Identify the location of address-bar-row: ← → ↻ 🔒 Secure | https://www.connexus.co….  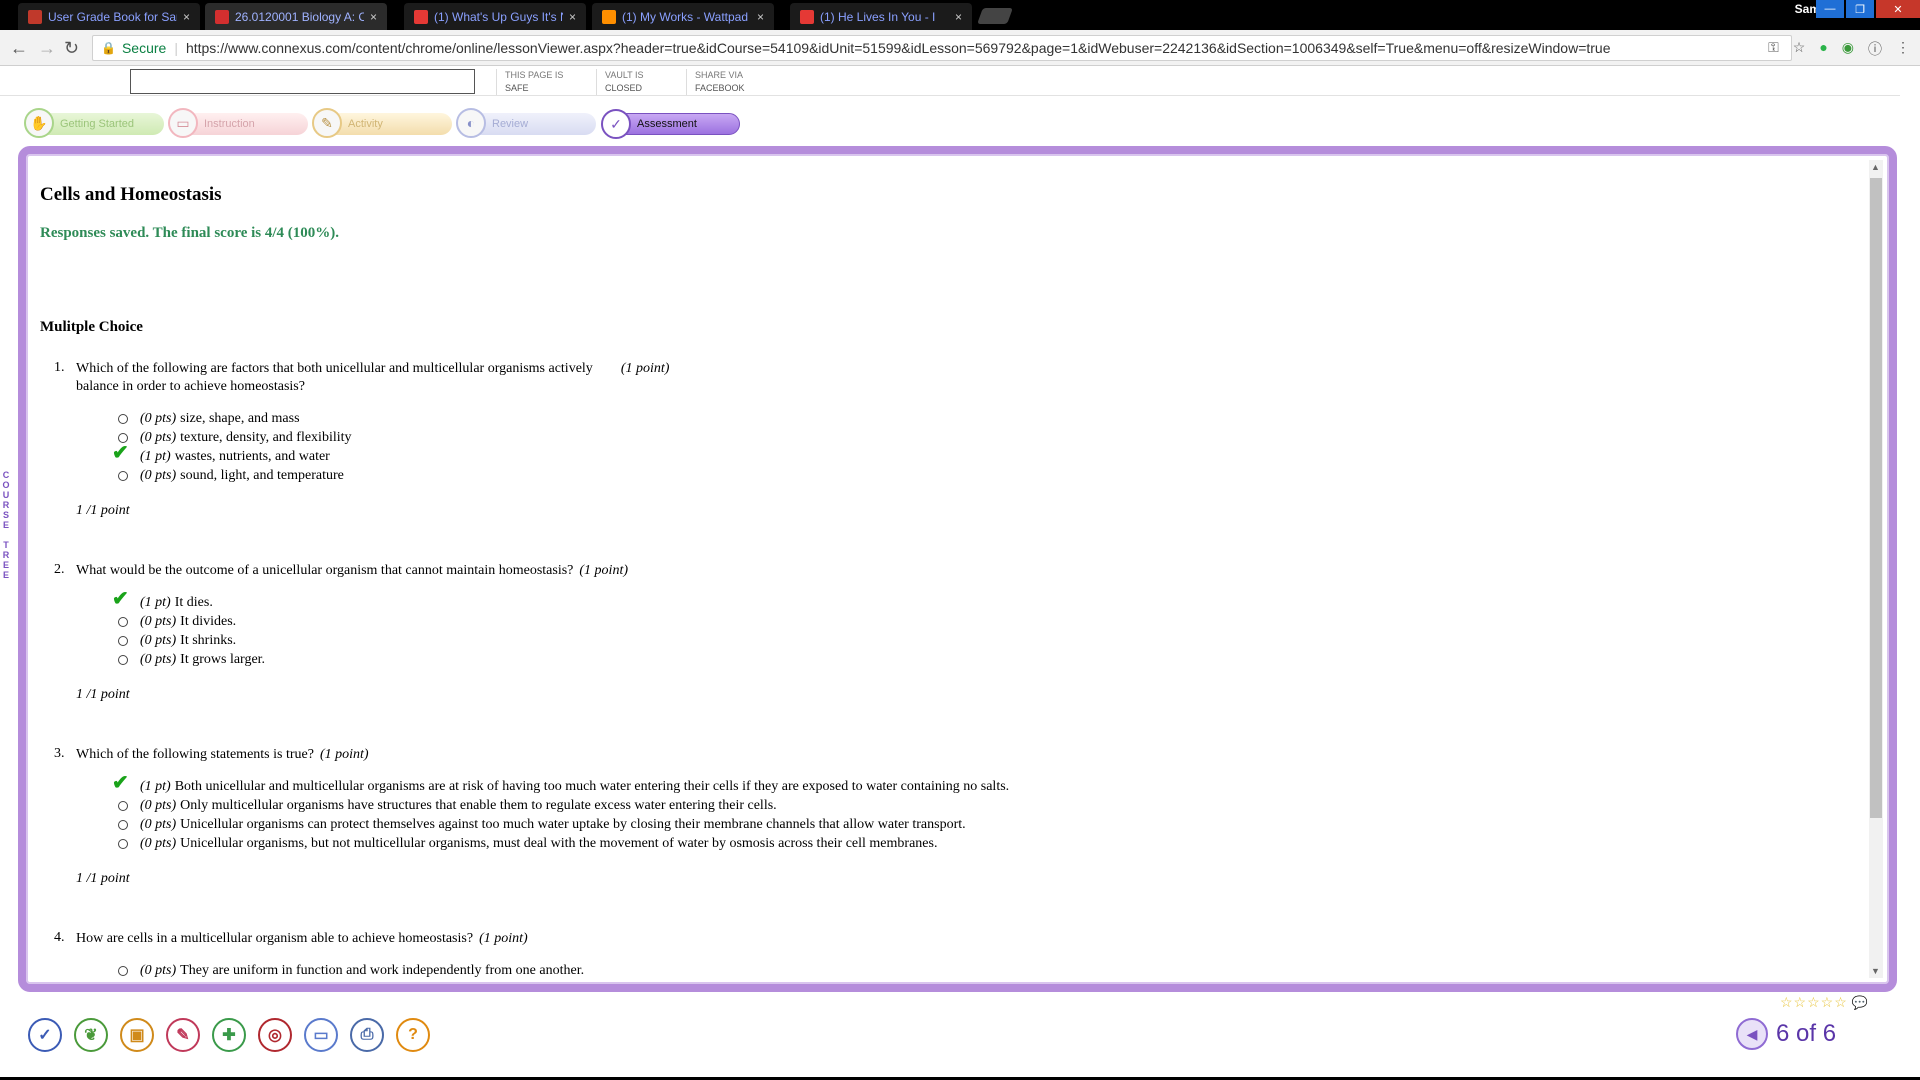
(960, 48).